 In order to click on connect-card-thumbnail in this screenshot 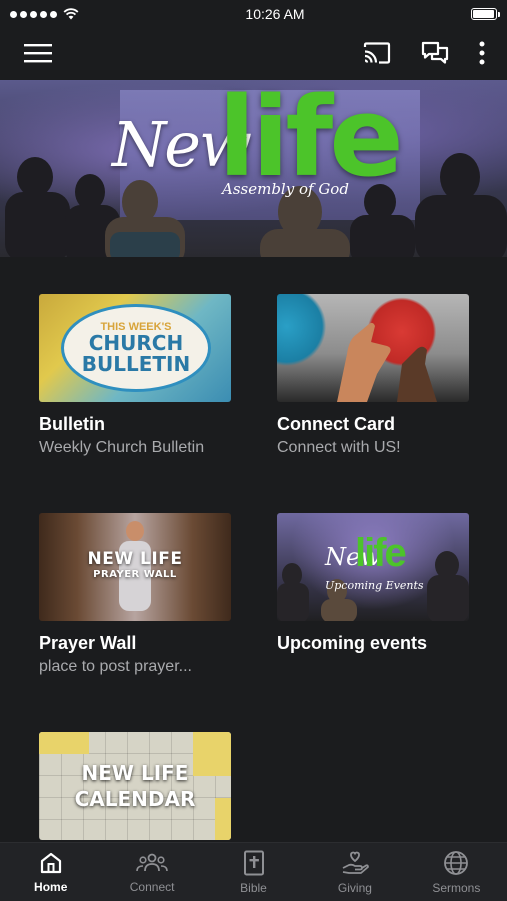, I will do `click(373, 348)`.